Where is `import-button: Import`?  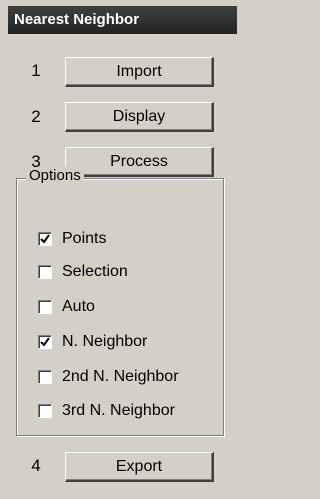
import-button: Import is located at coordinates (139, 72).